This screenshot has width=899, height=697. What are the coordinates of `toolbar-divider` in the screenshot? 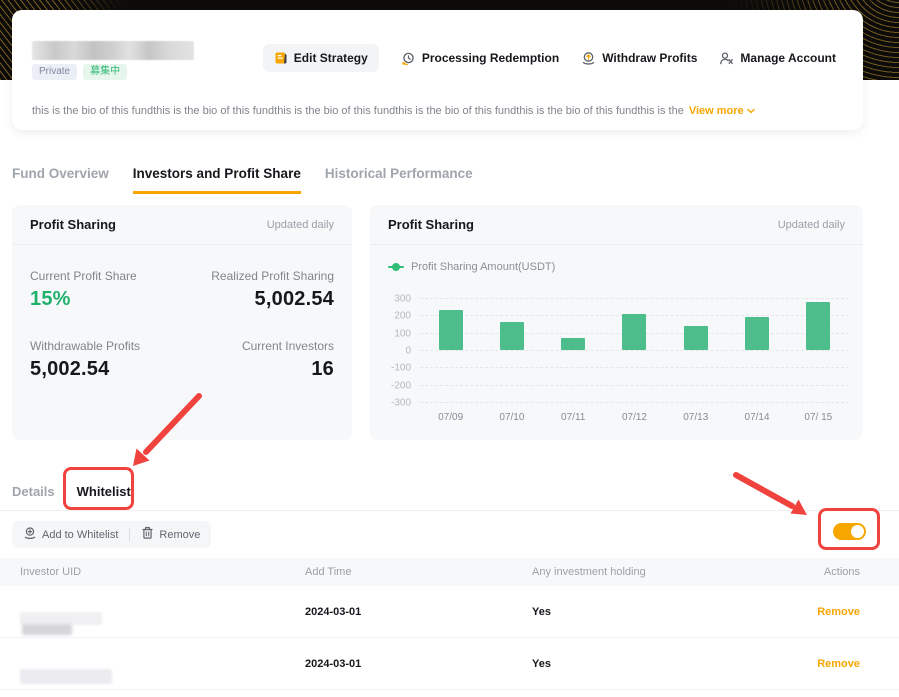 It's located at (130, 534).